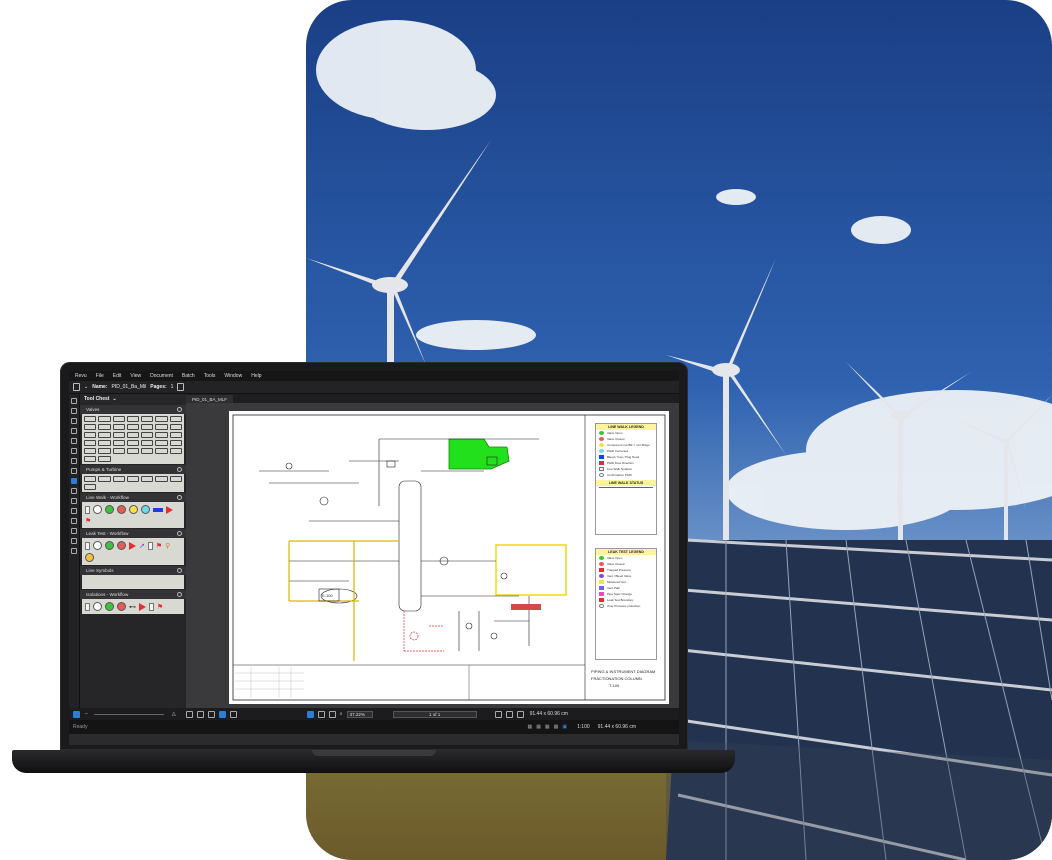 The image size is (1052, 860). I want to click on reuse-icon: ▦, so click(556, 727).